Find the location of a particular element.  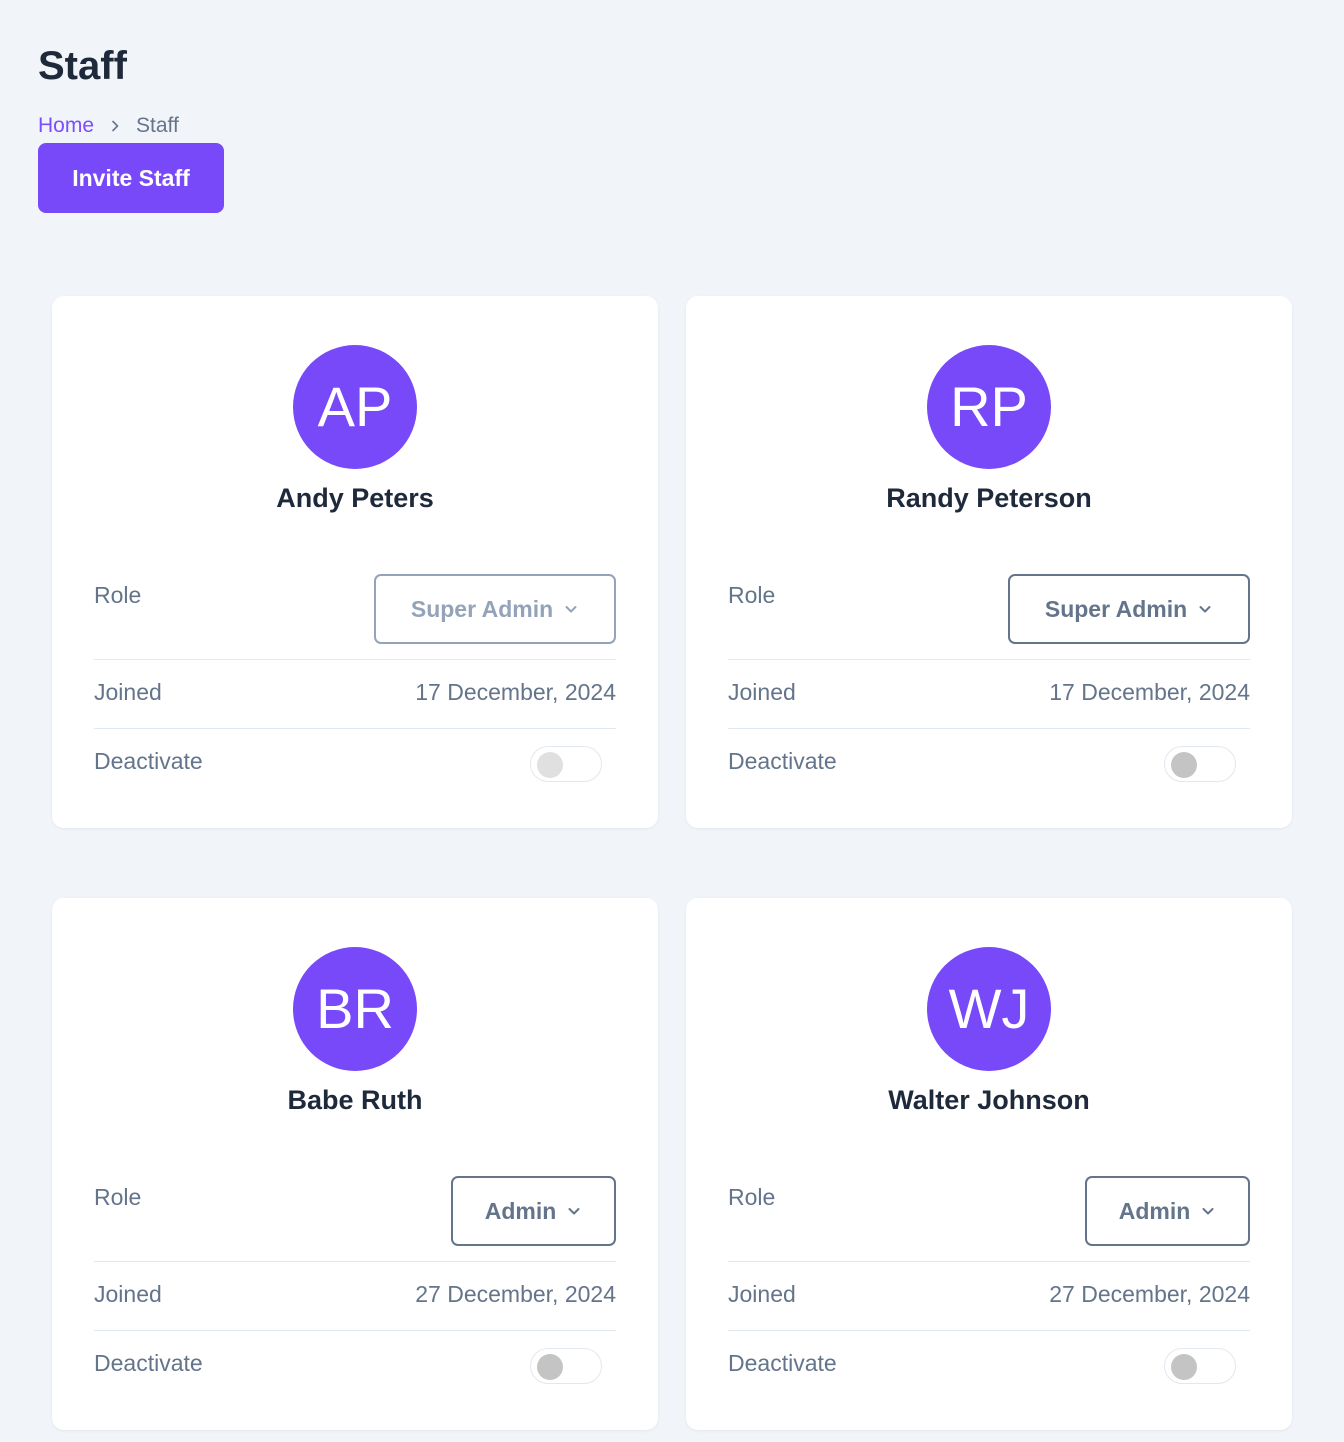

invite-staff-button: Invite Staff is located at coordinates (131, 178).